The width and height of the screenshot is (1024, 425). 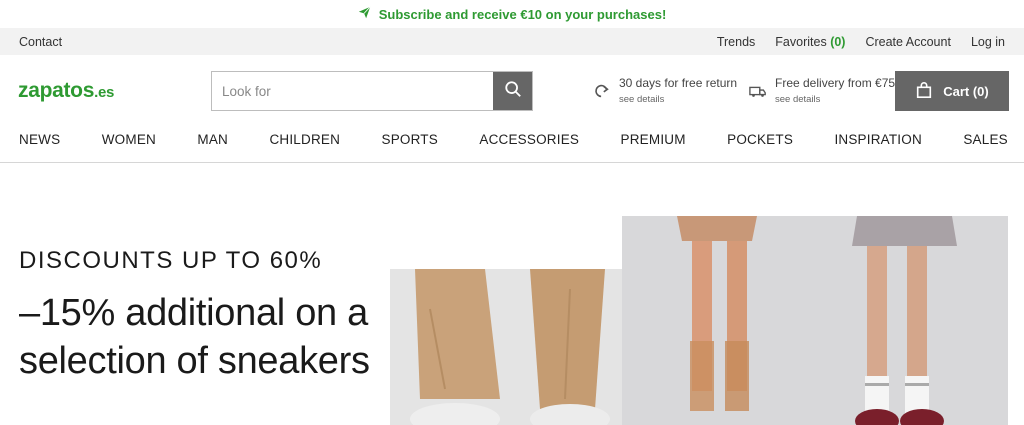 I want to click on delivery-title: Free delivery from €75, so click(x=835, y=83).